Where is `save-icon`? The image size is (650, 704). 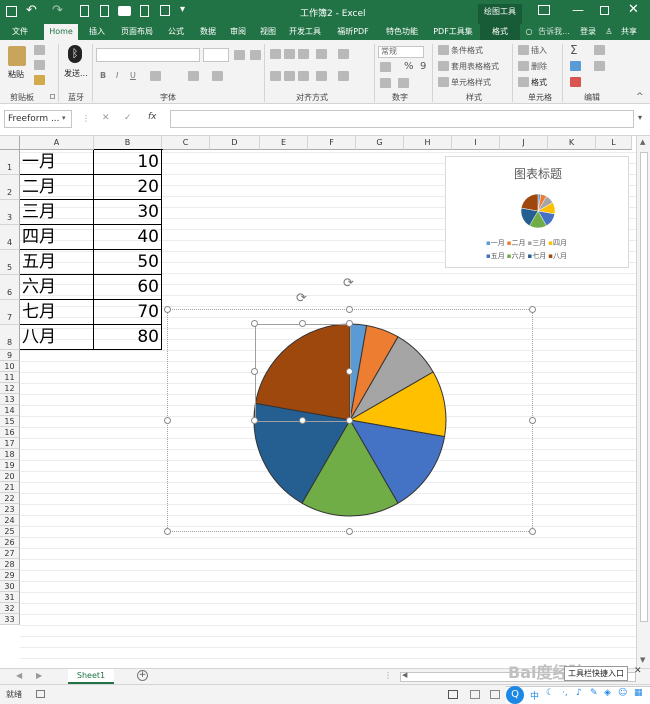 save-icon is located at coordinates (11, 11).